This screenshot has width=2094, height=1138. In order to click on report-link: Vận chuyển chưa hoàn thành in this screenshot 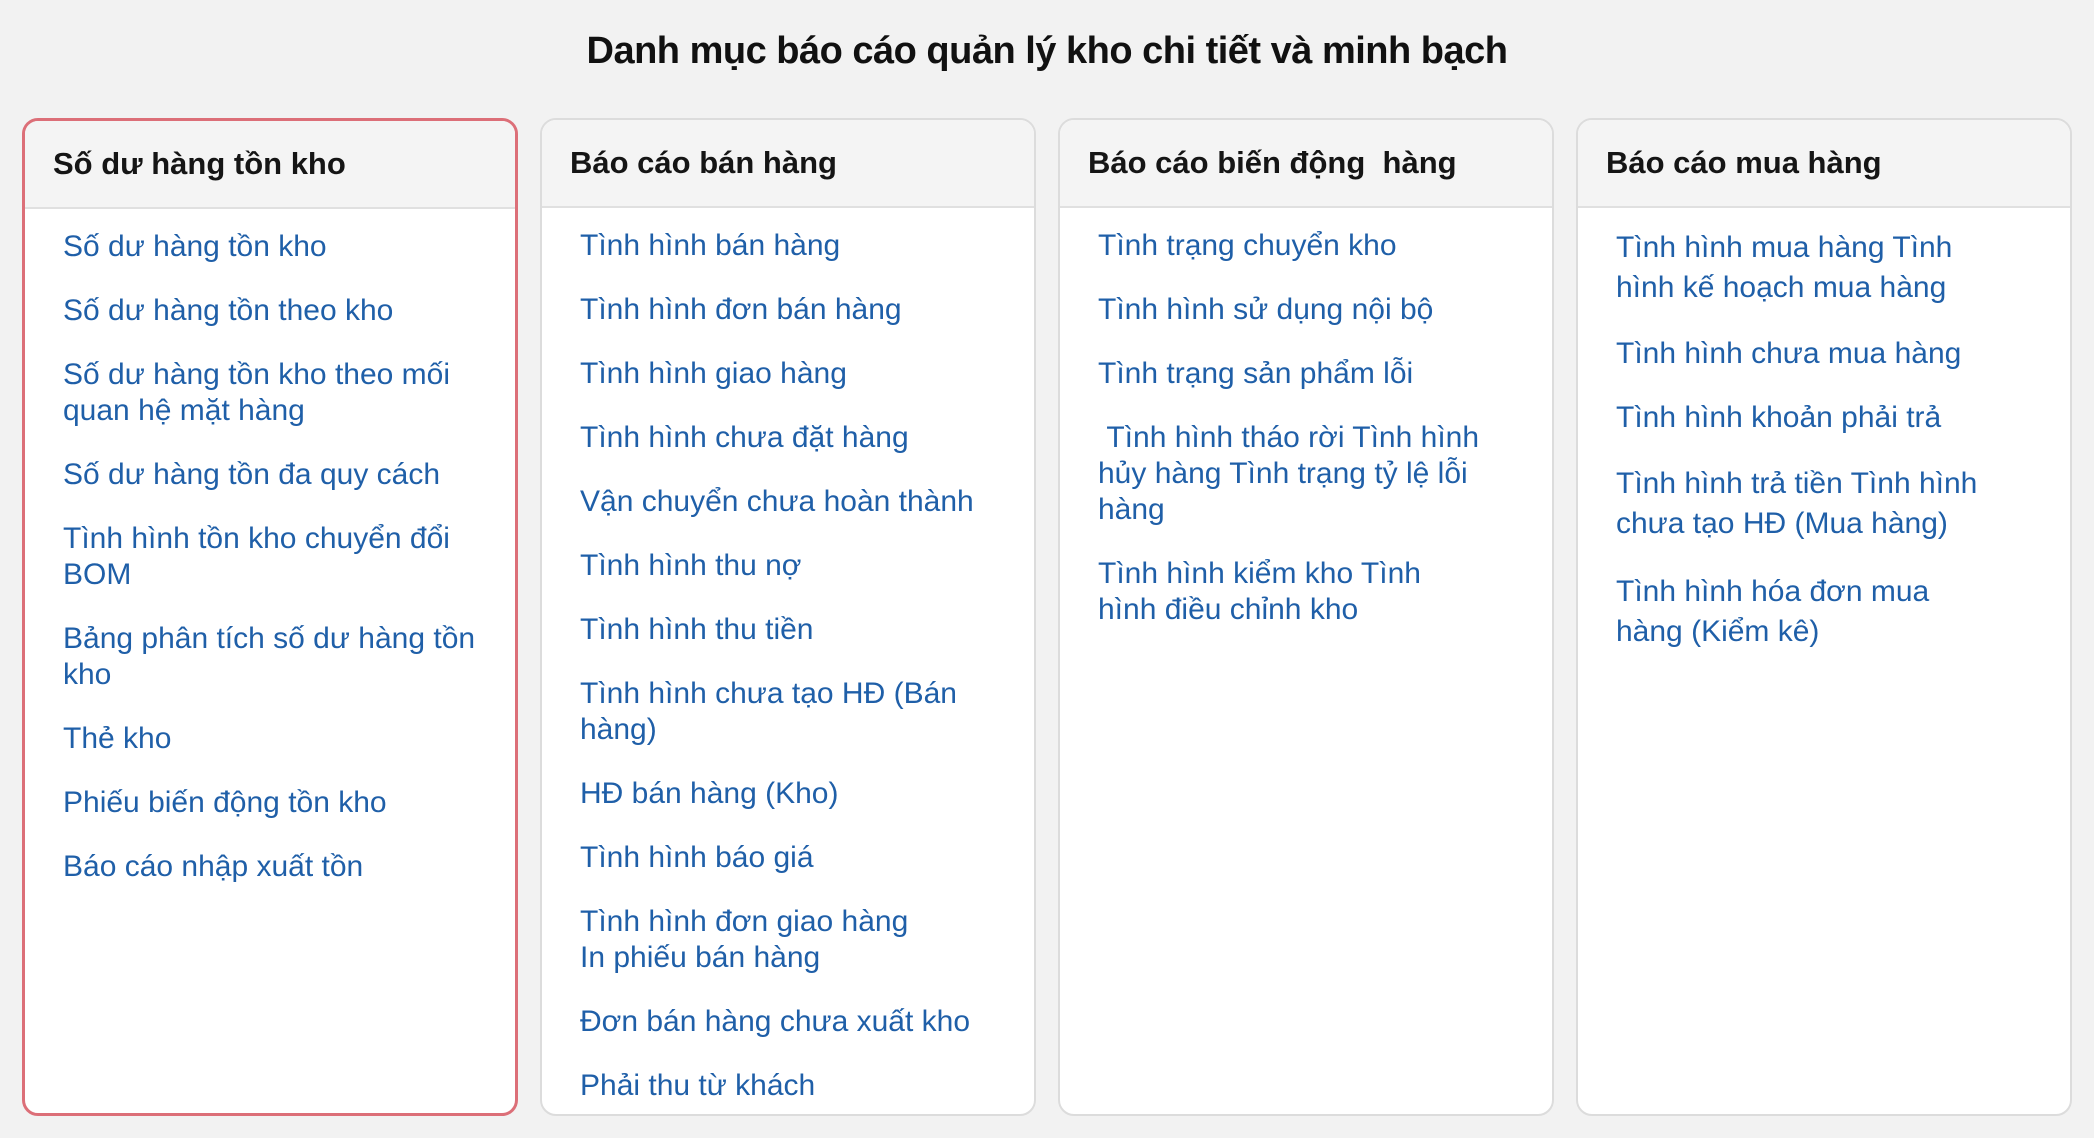, I will do `click(794, 502)`.